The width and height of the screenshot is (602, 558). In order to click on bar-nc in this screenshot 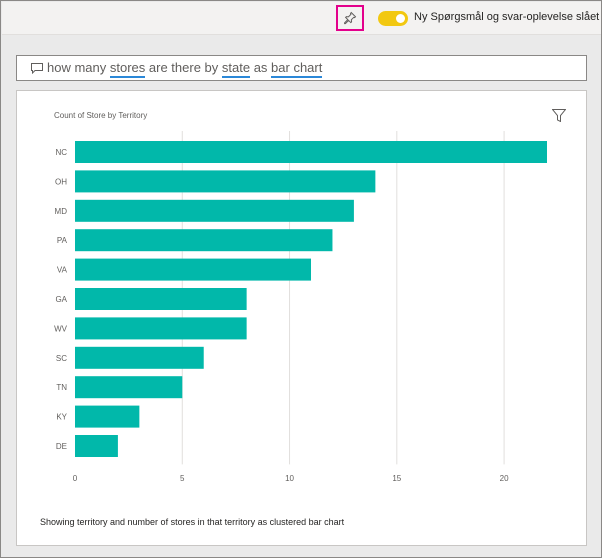, I will do `click(311, 152)`.